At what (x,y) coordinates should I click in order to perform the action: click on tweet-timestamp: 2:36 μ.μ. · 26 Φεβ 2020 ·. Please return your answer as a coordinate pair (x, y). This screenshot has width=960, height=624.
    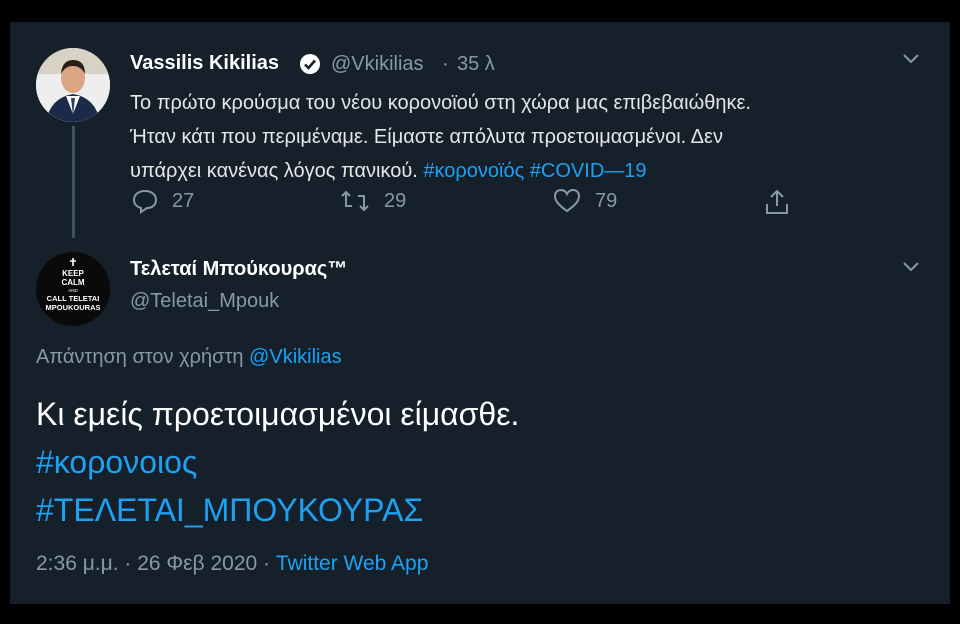
    Looking at the image, I should click on (153, 563).